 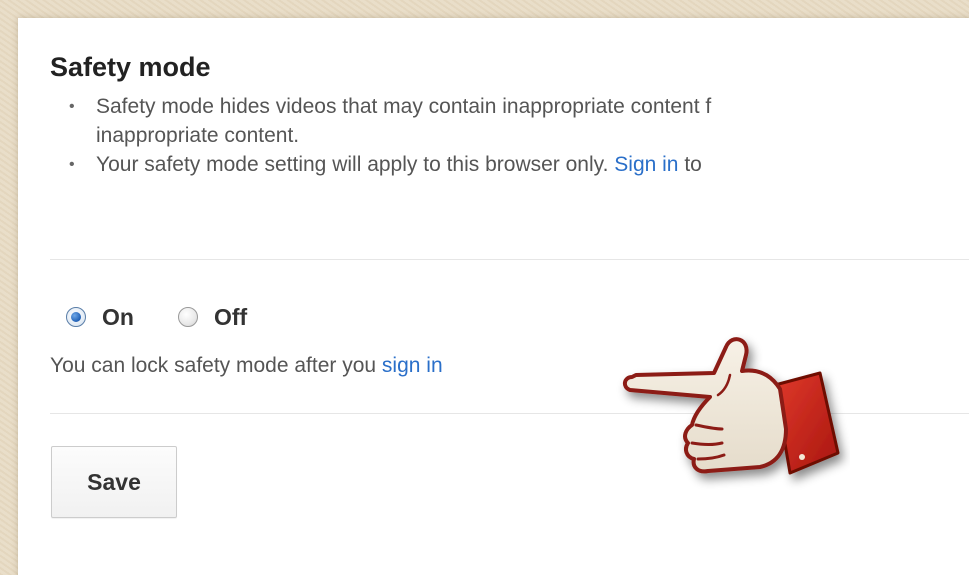 I want to click on lock-note-text: You can lock safety mode after you, so click(x=216, y=365).